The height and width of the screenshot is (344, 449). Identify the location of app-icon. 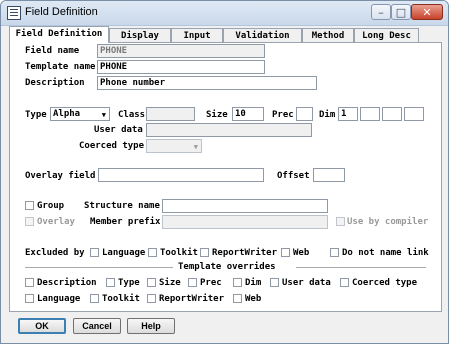
(14, 13).